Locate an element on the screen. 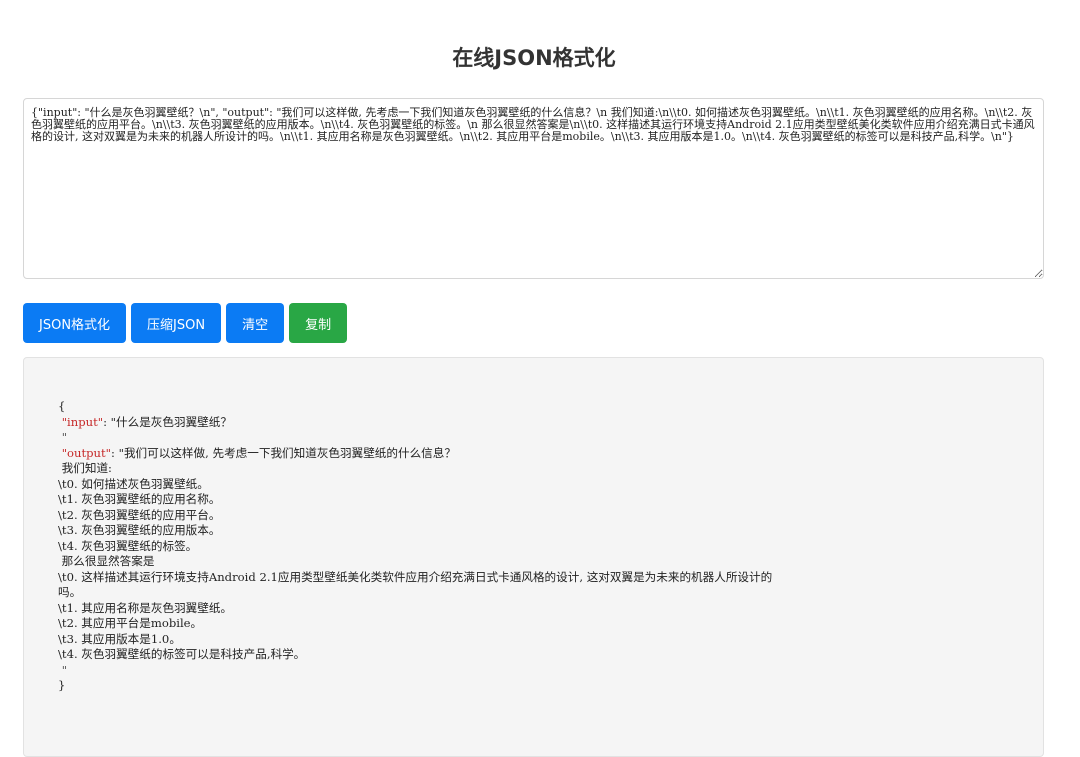  output-line: 那么很显然答案是 is located at coordinates (106, 561).